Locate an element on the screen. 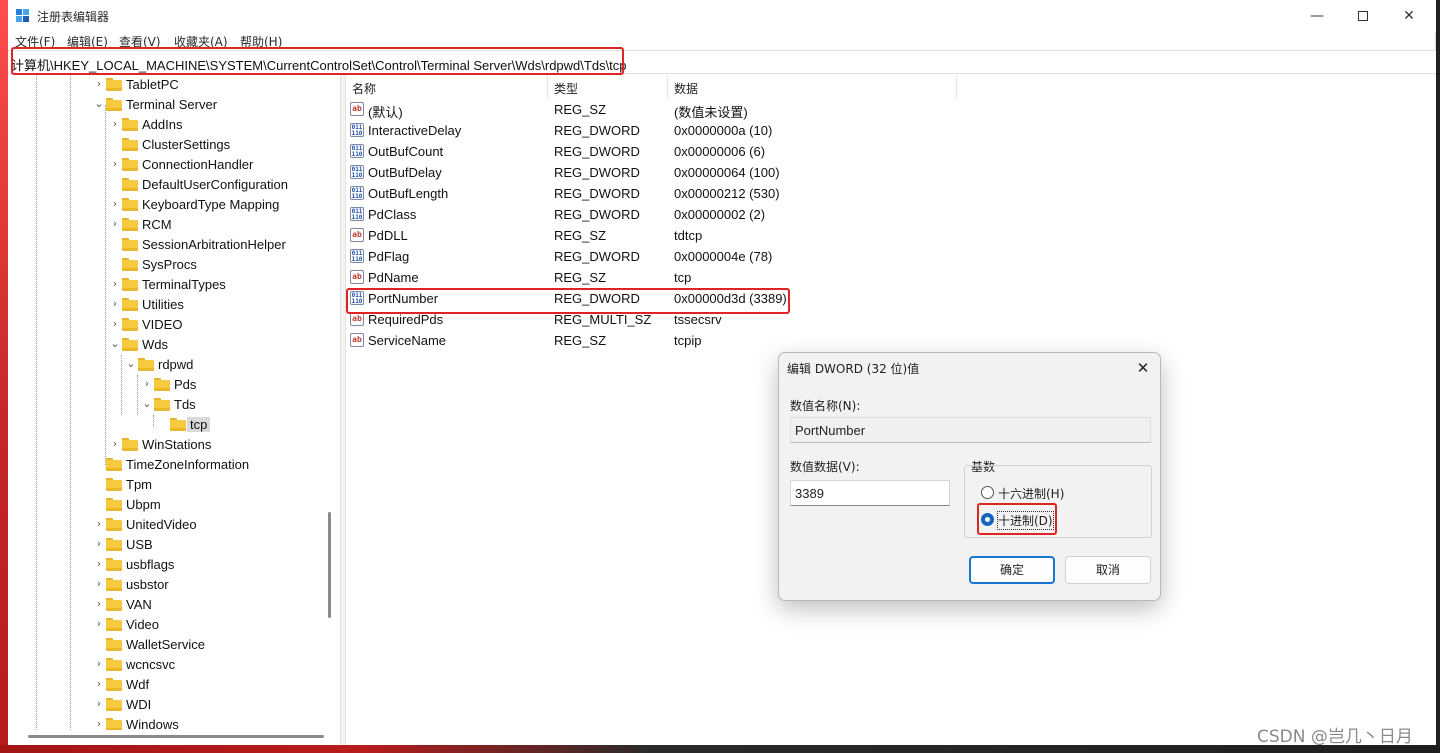 The height and width of the screenshot is (753, 1440). address-highlight-box is located at coordinates (317, 61).